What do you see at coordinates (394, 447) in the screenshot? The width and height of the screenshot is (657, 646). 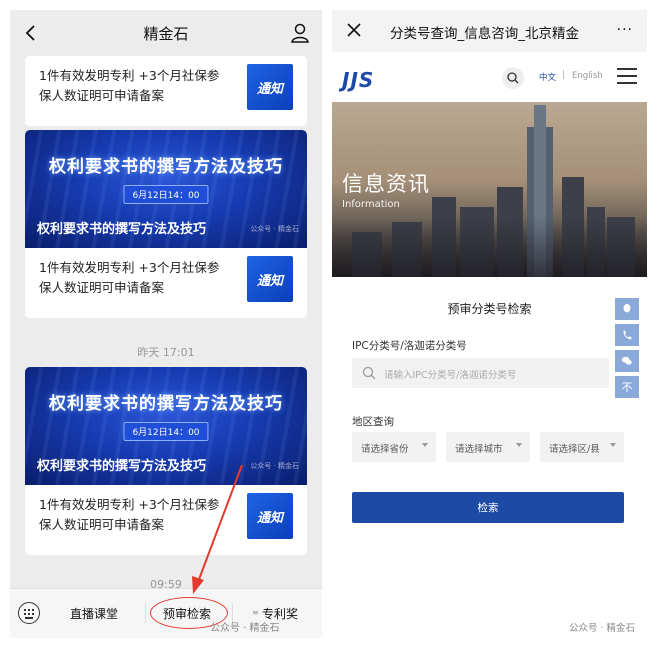 I see `province-select: 请选择省份` at bounding box center [394, 447].